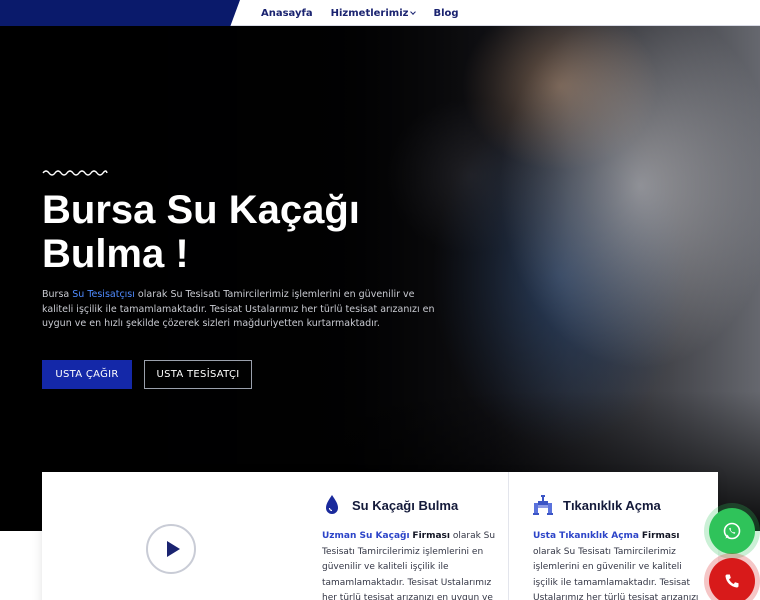  I want to click on usta-cagir-button: USTA ÇAĞIR, so click(87, 374).